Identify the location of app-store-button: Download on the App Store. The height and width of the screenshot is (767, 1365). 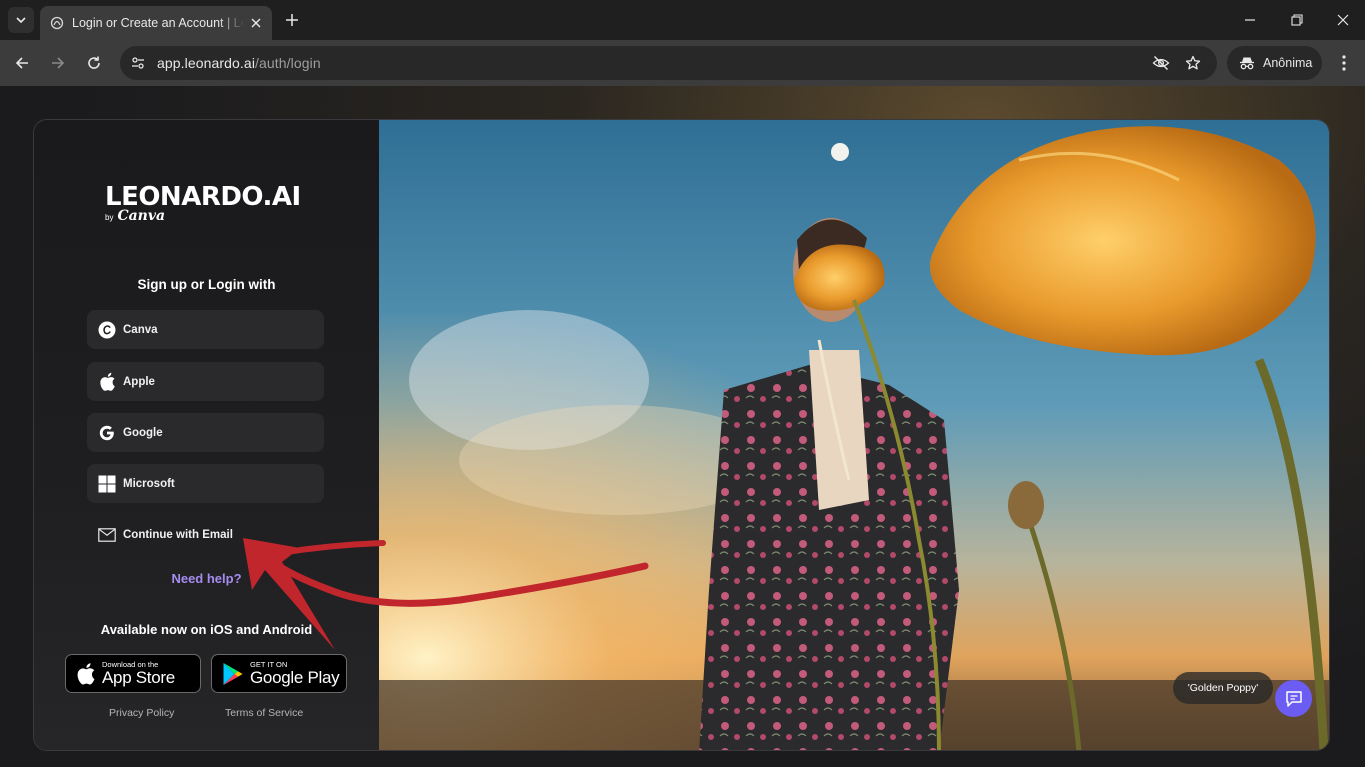
(133, 673).